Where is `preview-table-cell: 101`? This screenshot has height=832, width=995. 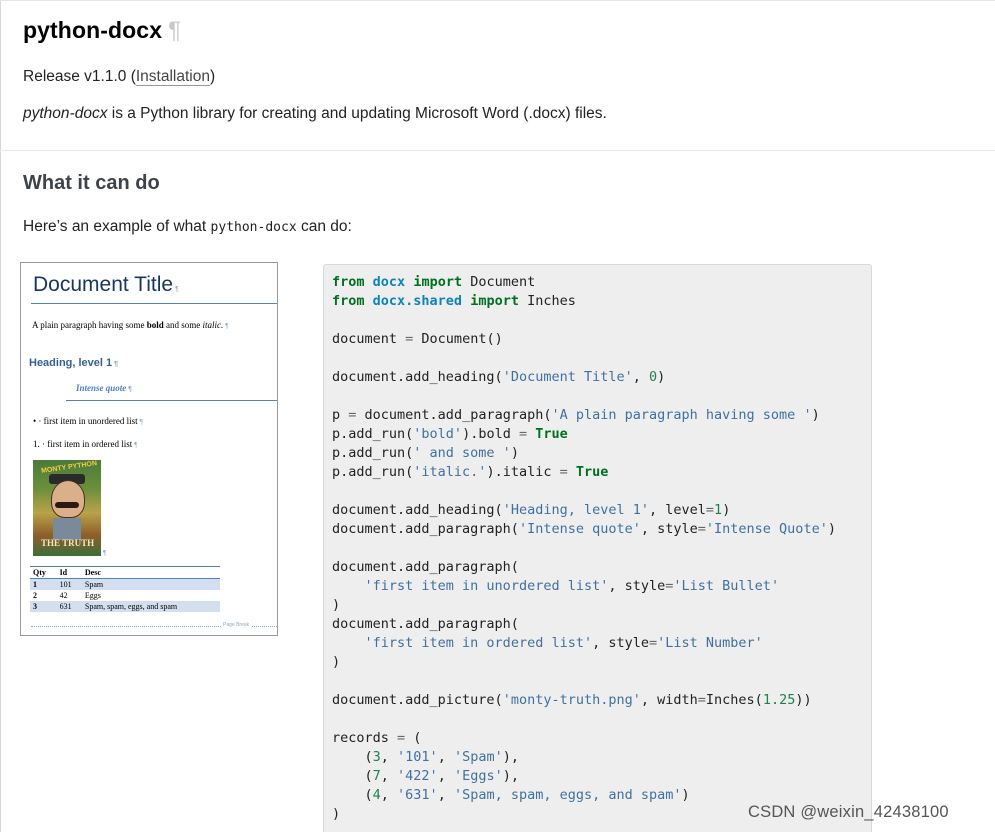 preview-table-cell: 101 is located at coordinates (69, 584).